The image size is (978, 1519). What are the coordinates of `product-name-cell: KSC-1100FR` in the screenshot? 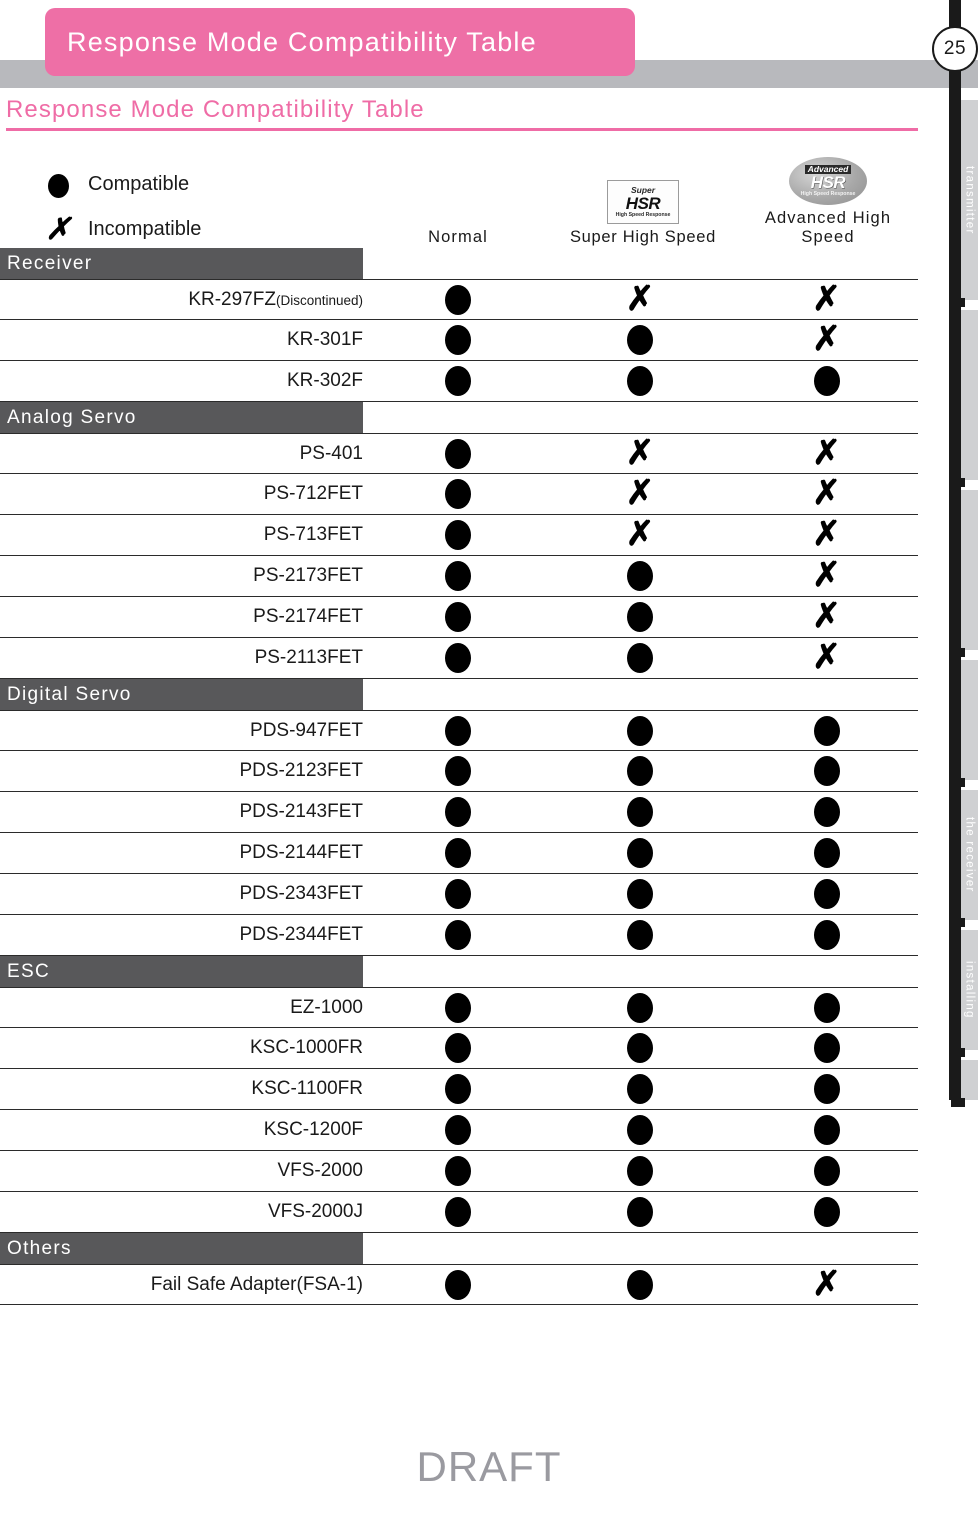 It's located at (185, 1089).